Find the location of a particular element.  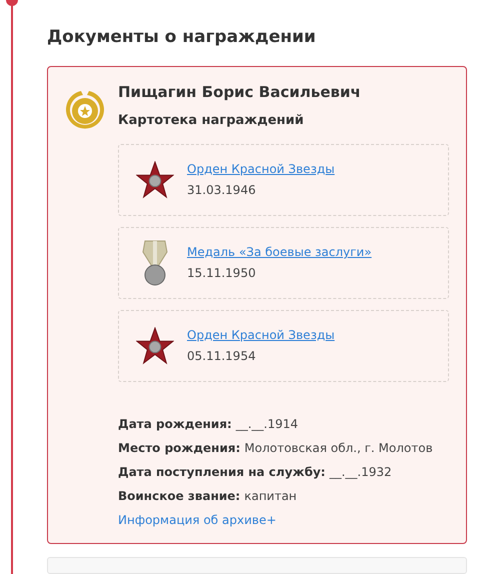

medal-badge-icon is located at coordinates (85, 109).